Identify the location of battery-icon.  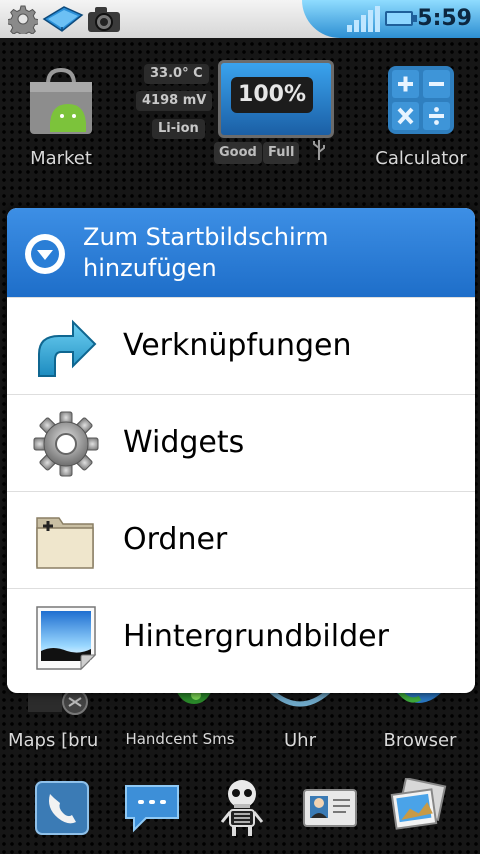
(401, 18).